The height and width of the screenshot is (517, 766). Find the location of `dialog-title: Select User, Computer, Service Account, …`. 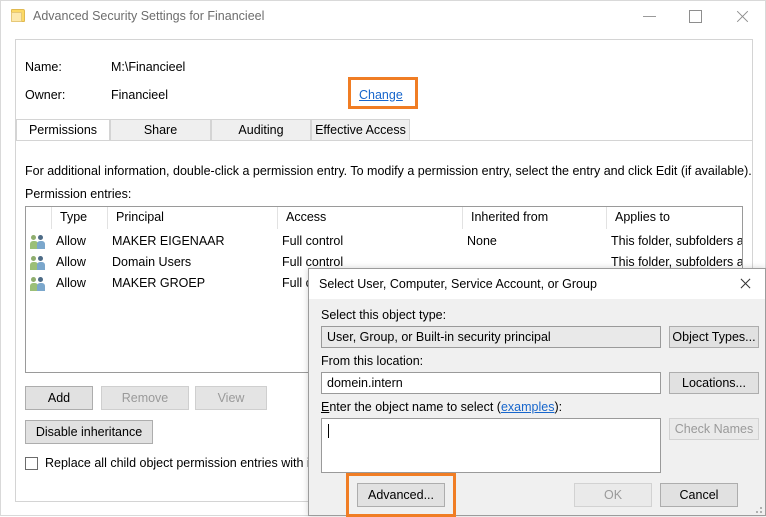

dialog-title: Select User, Computer, Service Account, … is located at coordinates (458, 284).